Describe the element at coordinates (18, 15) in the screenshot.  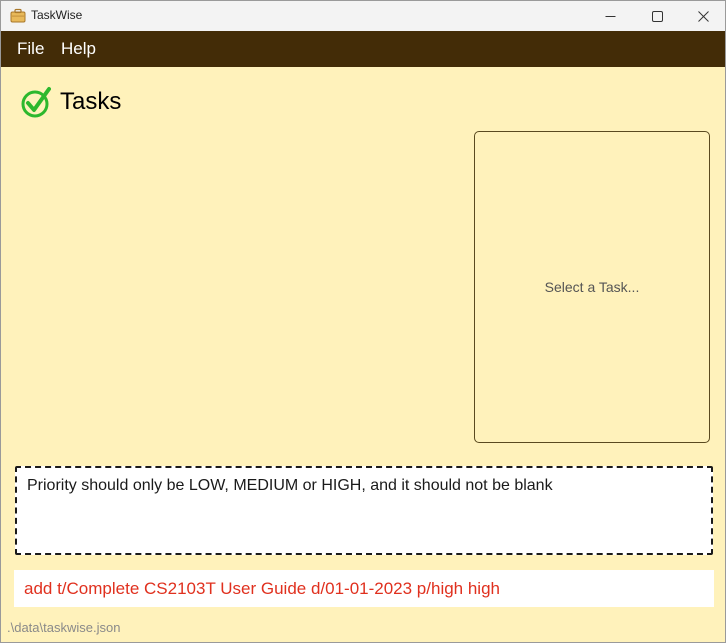
I see `app-briefcase-icon` at that location.